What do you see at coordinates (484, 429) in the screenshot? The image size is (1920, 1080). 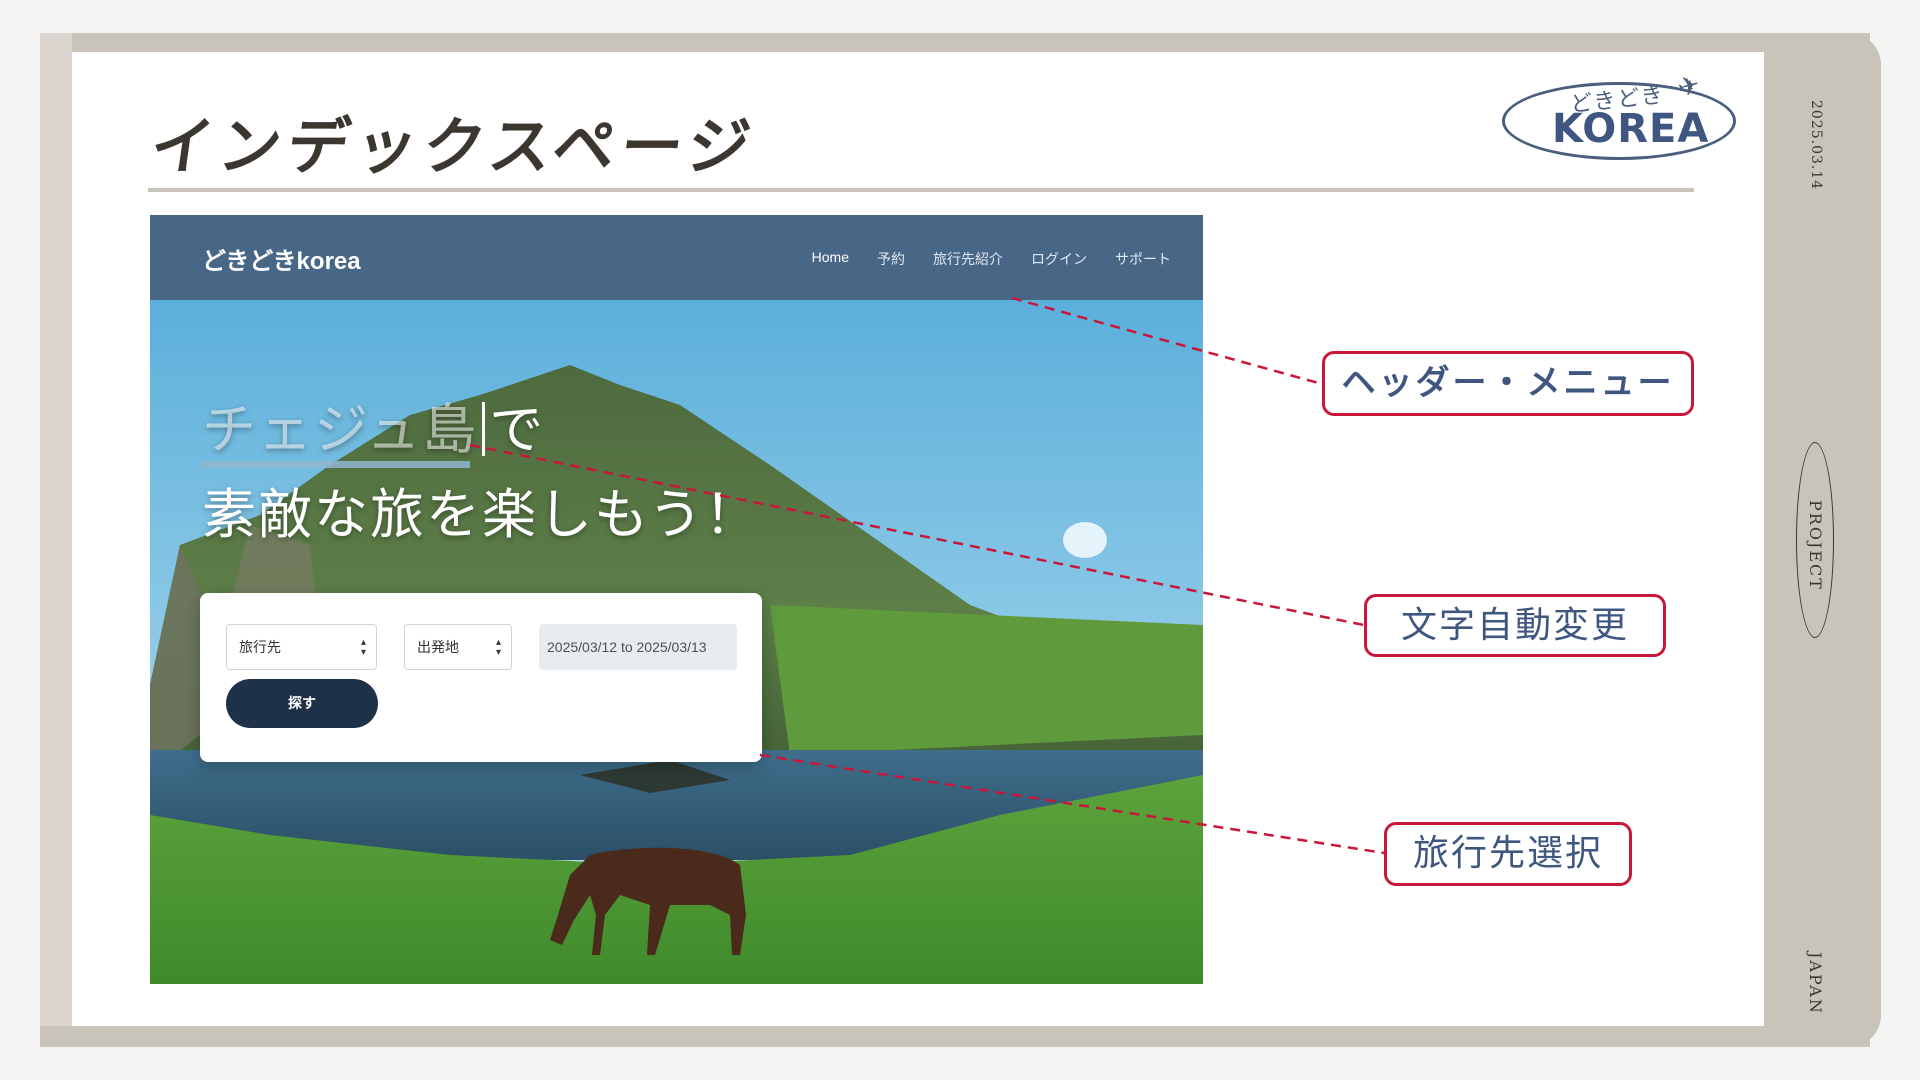 I see `typing-cursor` at bounding box center [484, 429].